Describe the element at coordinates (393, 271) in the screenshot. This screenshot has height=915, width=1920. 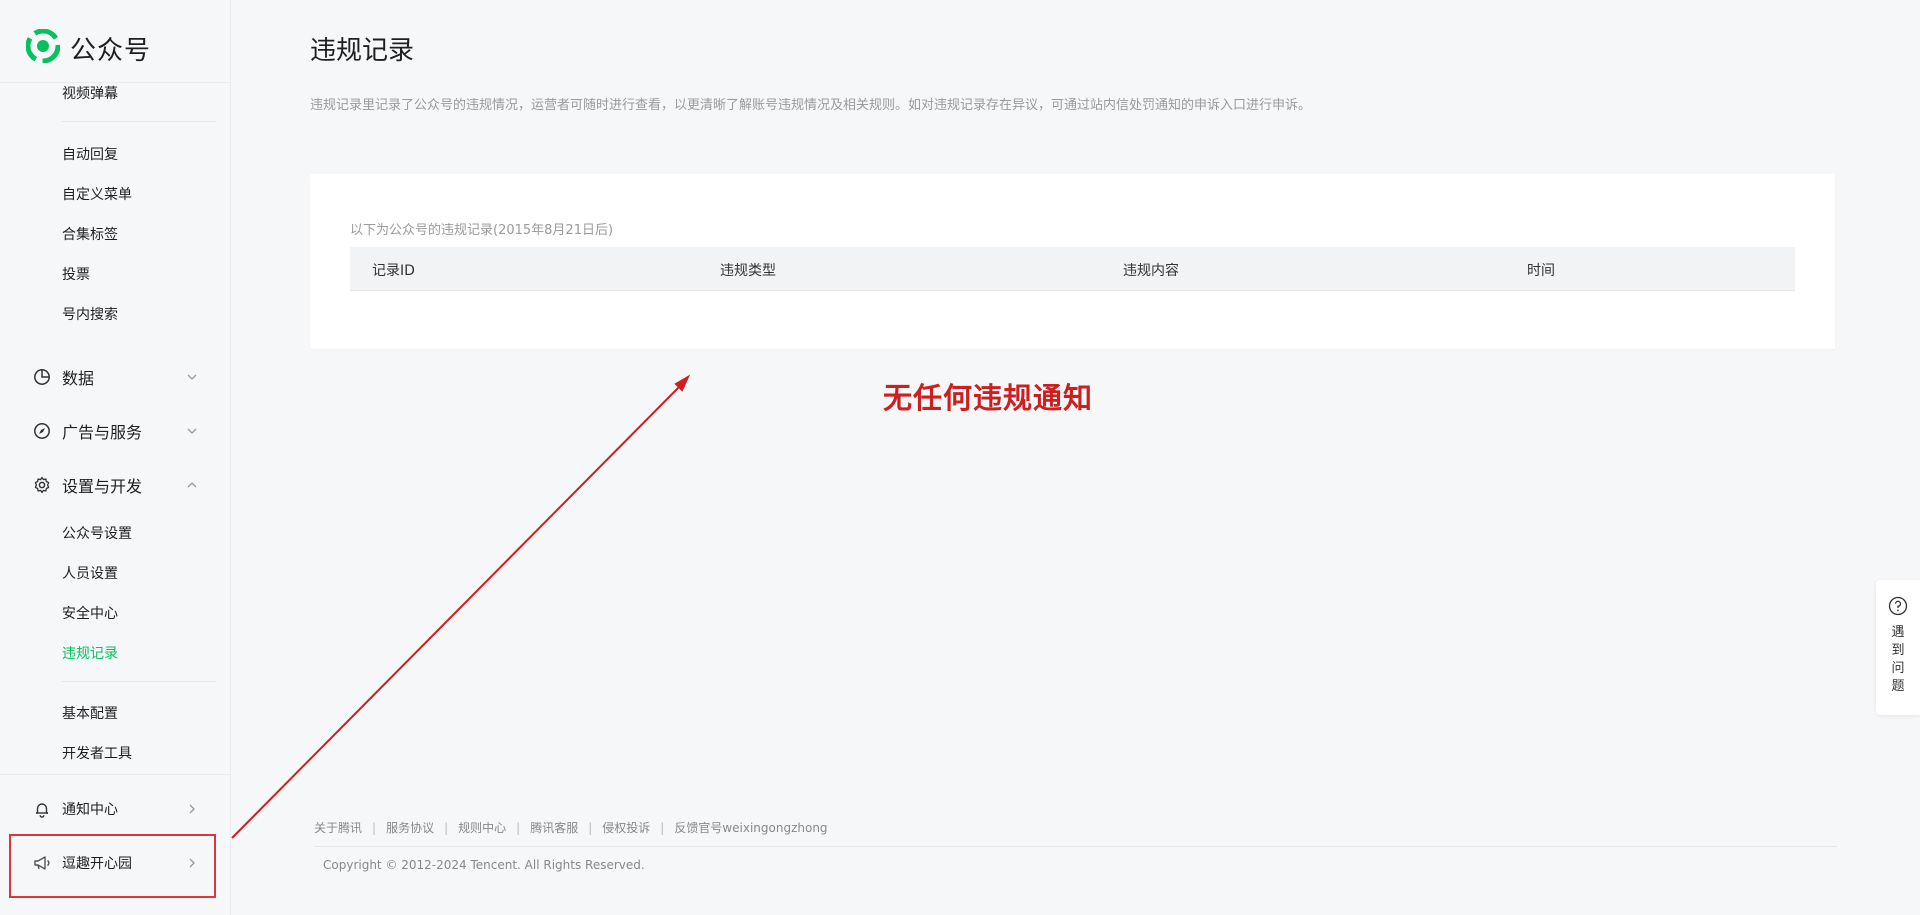
I see `column-header-record-id: 记录ID` at that location.